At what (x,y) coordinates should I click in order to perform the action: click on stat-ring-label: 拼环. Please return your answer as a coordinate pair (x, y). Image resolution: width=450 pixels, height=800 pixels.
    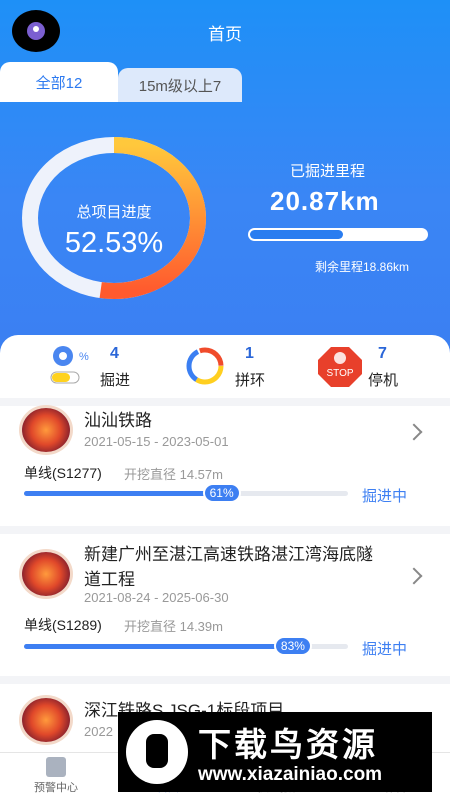
    Looking at the image, I should click on (250, 380).